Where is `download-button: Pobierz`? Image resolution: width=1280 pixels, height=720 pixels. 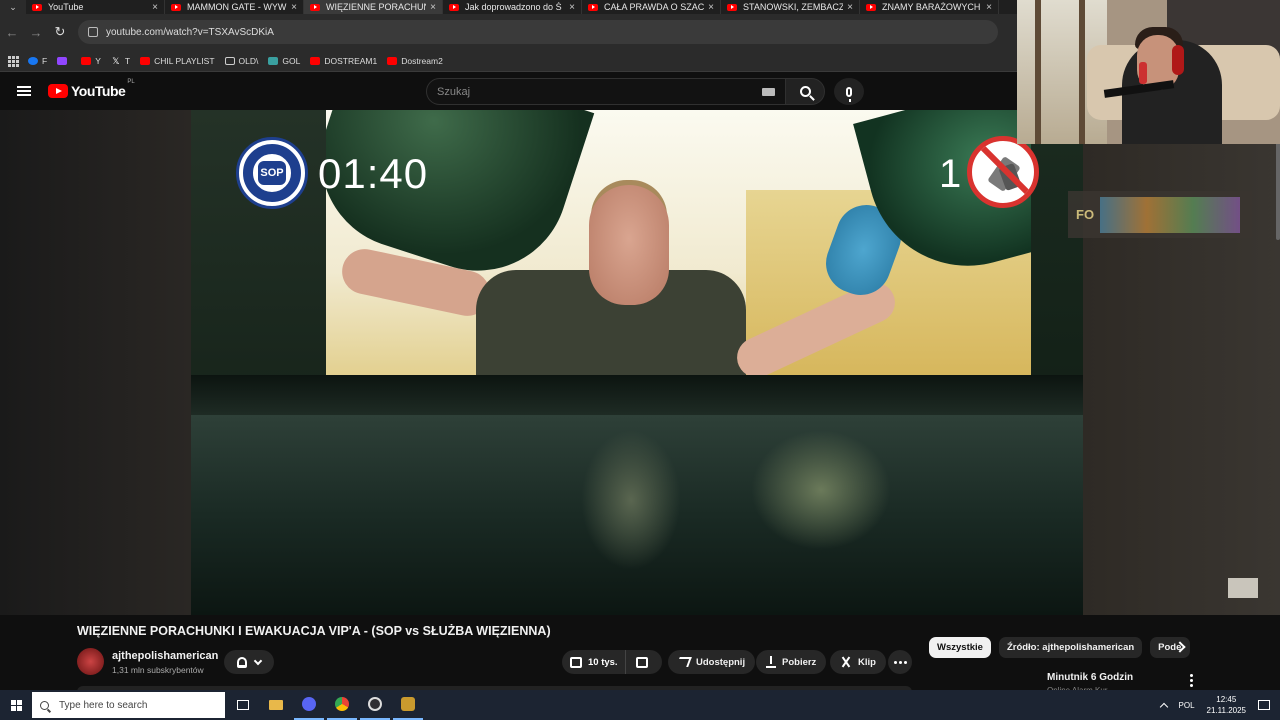
download-button: Pobierz is located at coordinates (791, 662).